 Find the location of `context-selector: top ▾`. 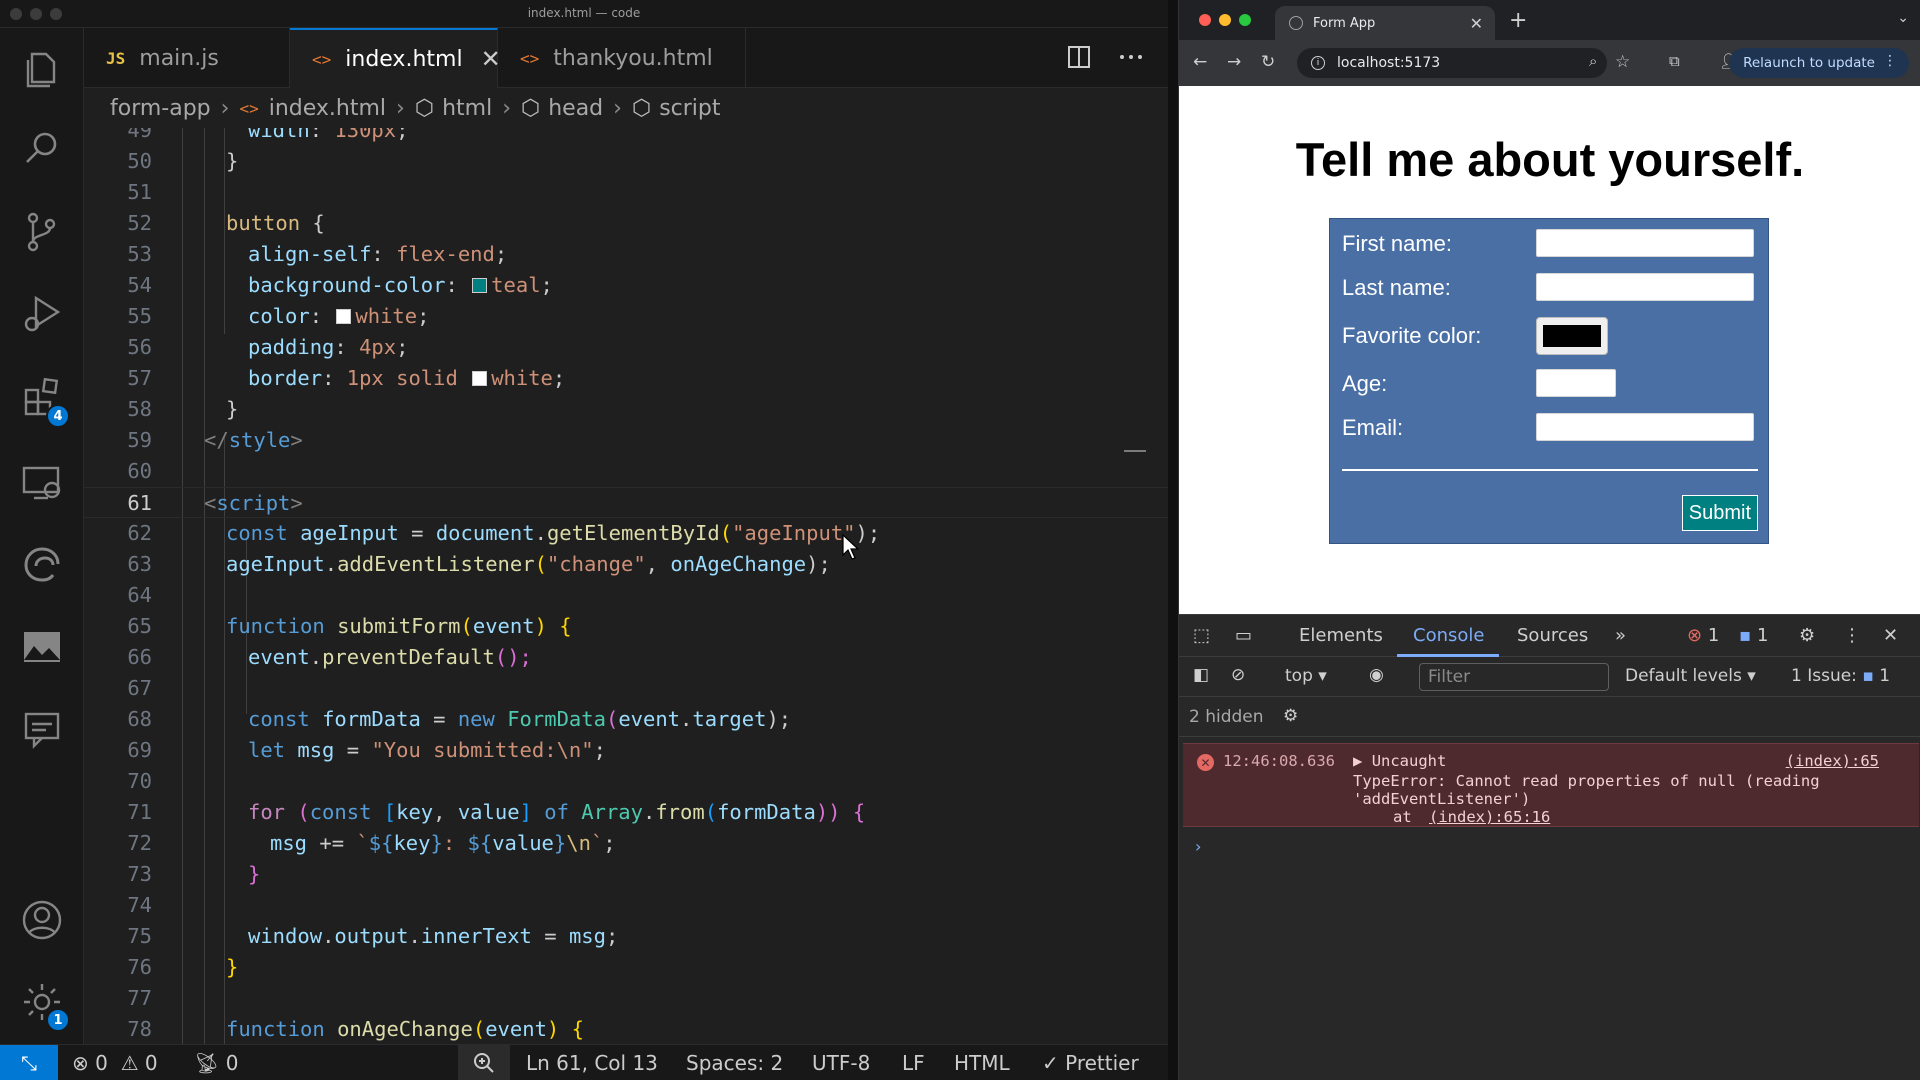

context-selector: top ▾ is located at coordinates (1306, 676).